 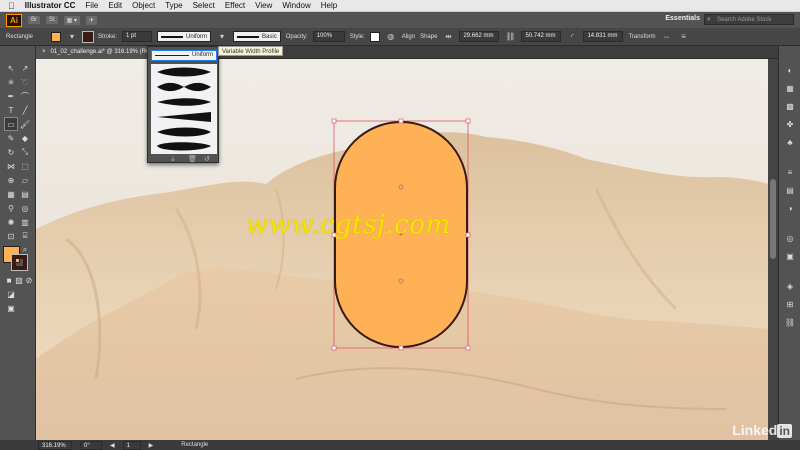 What do you see at coordinates (11, 194) in the screenshot?
I see `mesh-icon: ▦` at bounding box center [11, 194].